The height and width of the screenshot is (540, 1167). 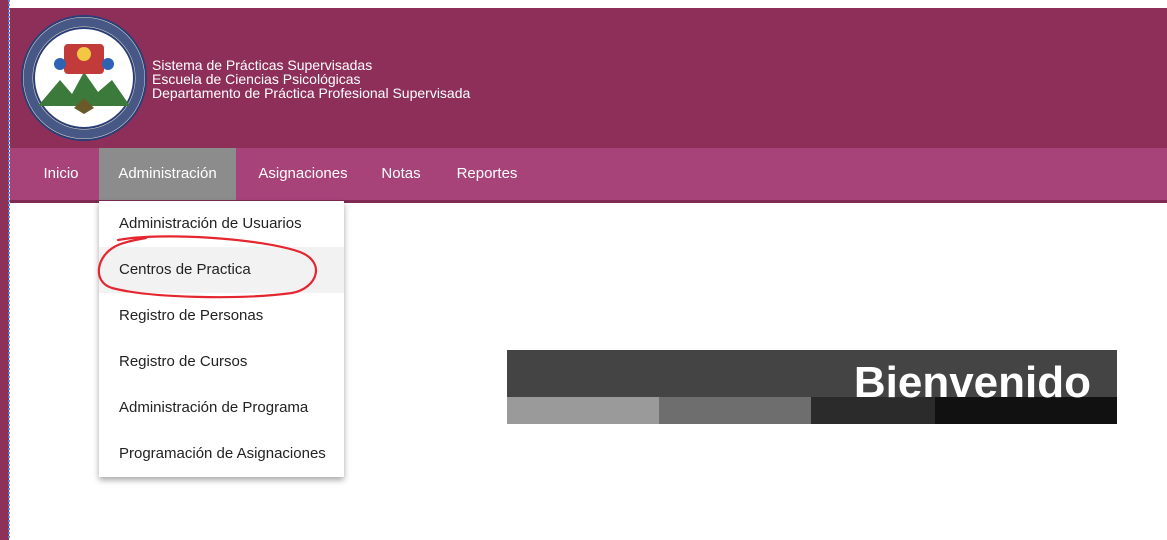 I want to click on nav-inicio: Inicio, so click(x=61, y=174).